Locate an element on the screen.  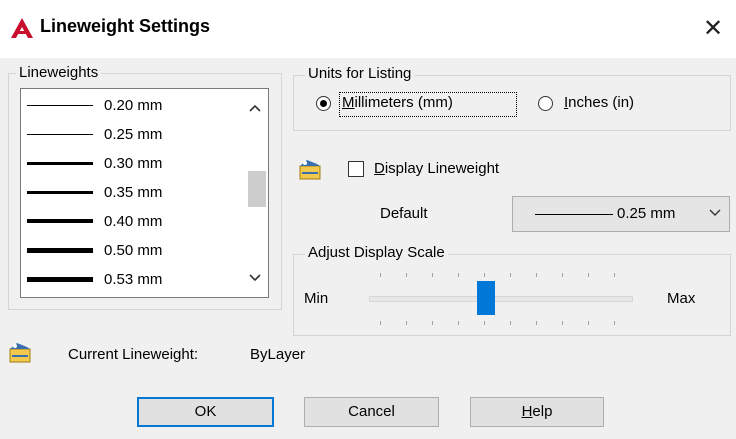
millimeters-radio is located at coordinates (323, 103).